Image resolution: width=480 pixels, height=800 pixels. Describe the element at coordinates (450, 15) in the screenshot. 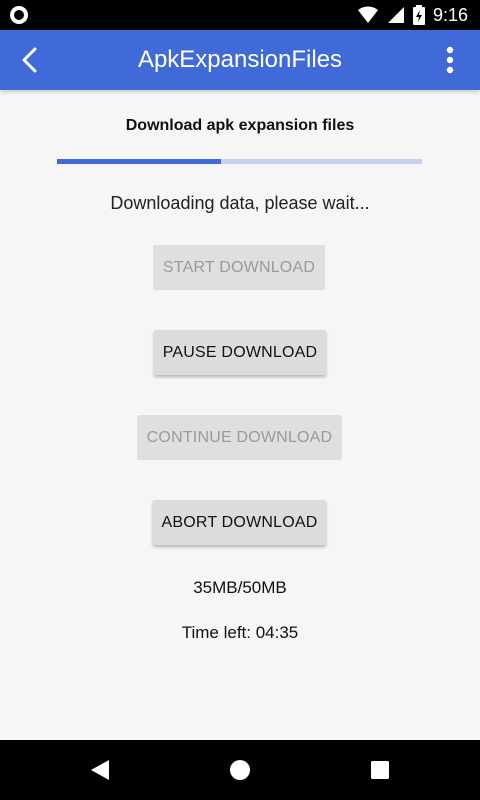

I see `status-time: 9:16` at that location.